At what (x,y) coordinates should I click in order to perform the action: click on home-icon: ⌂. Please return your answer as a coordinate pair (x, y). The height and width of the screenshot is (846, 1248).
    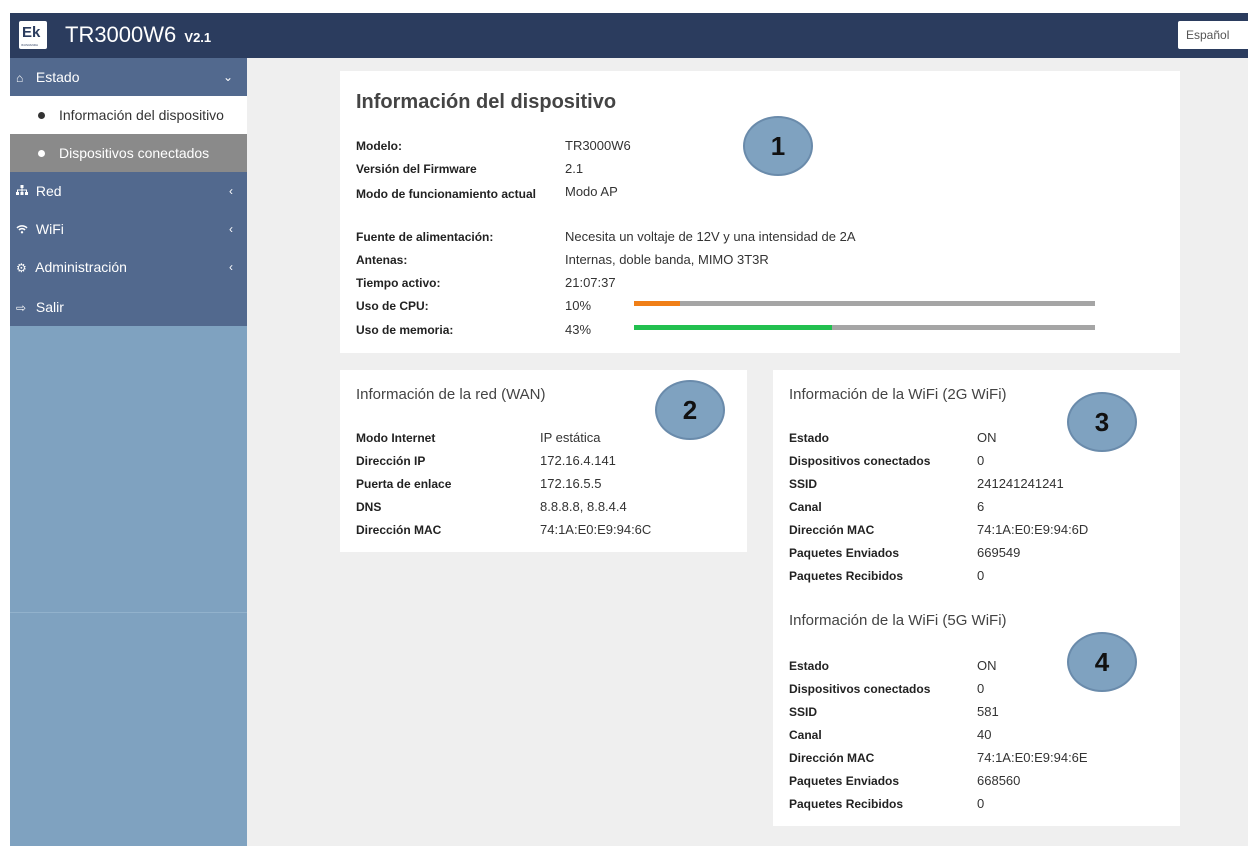
    Looking at the image, I should click on (20, 78).